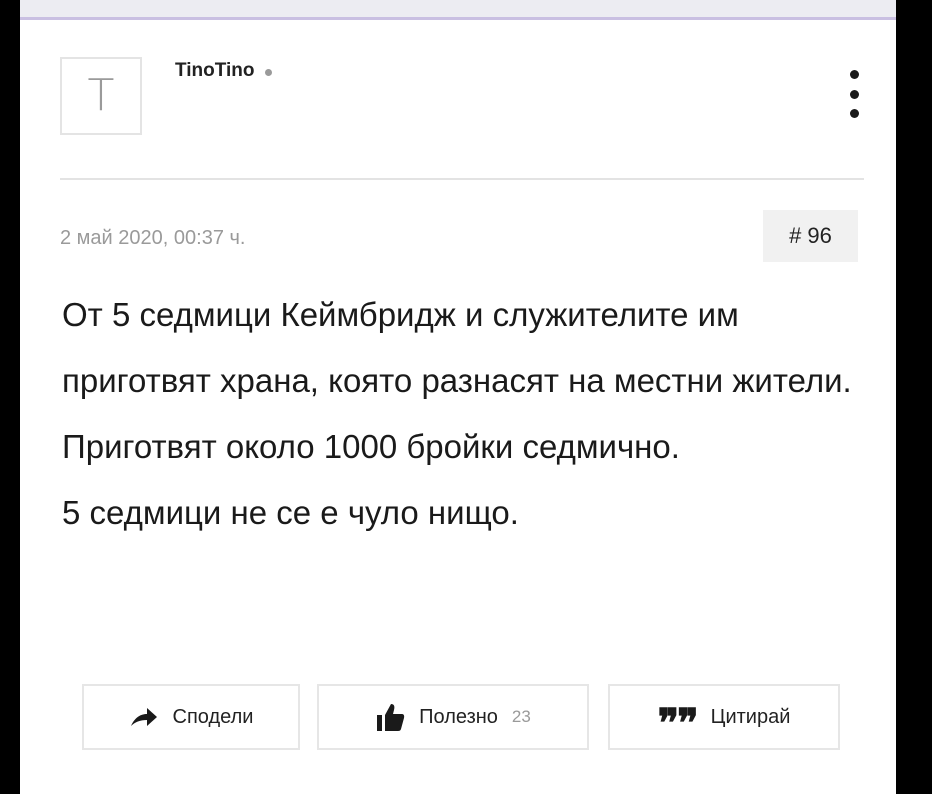 This screenshot has width=932, height=794. I want to click on useful-label: Полезно, so click(458, 716).